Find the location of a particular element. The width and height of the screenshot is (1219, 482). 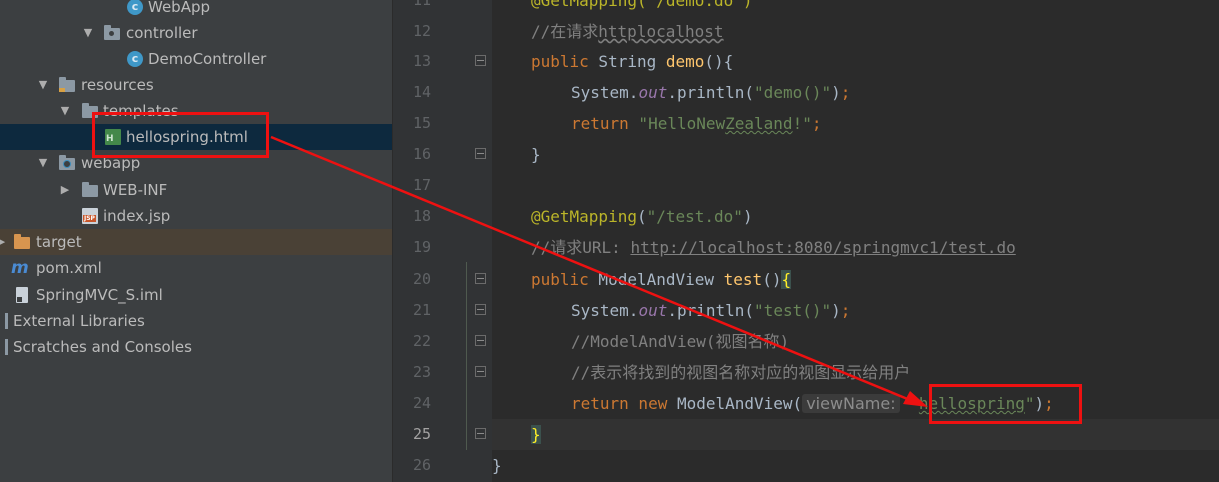

tree-item-external-libraries: External Libraries is located at coordinates (196, 321).